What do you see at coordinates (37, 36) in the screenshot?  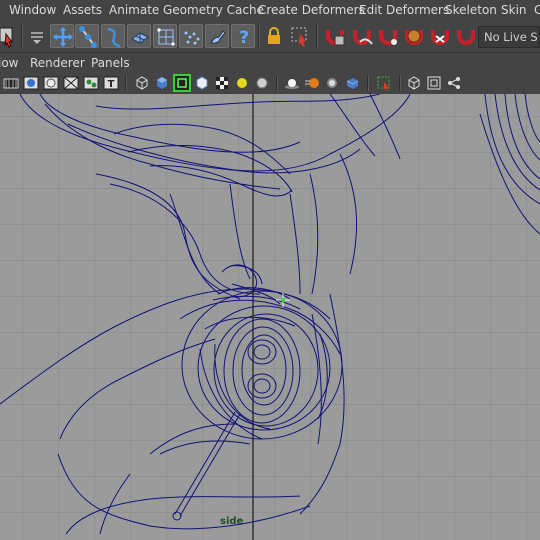 I see `shelf-menu-arrow-icon` at bounding box center [37, 36].